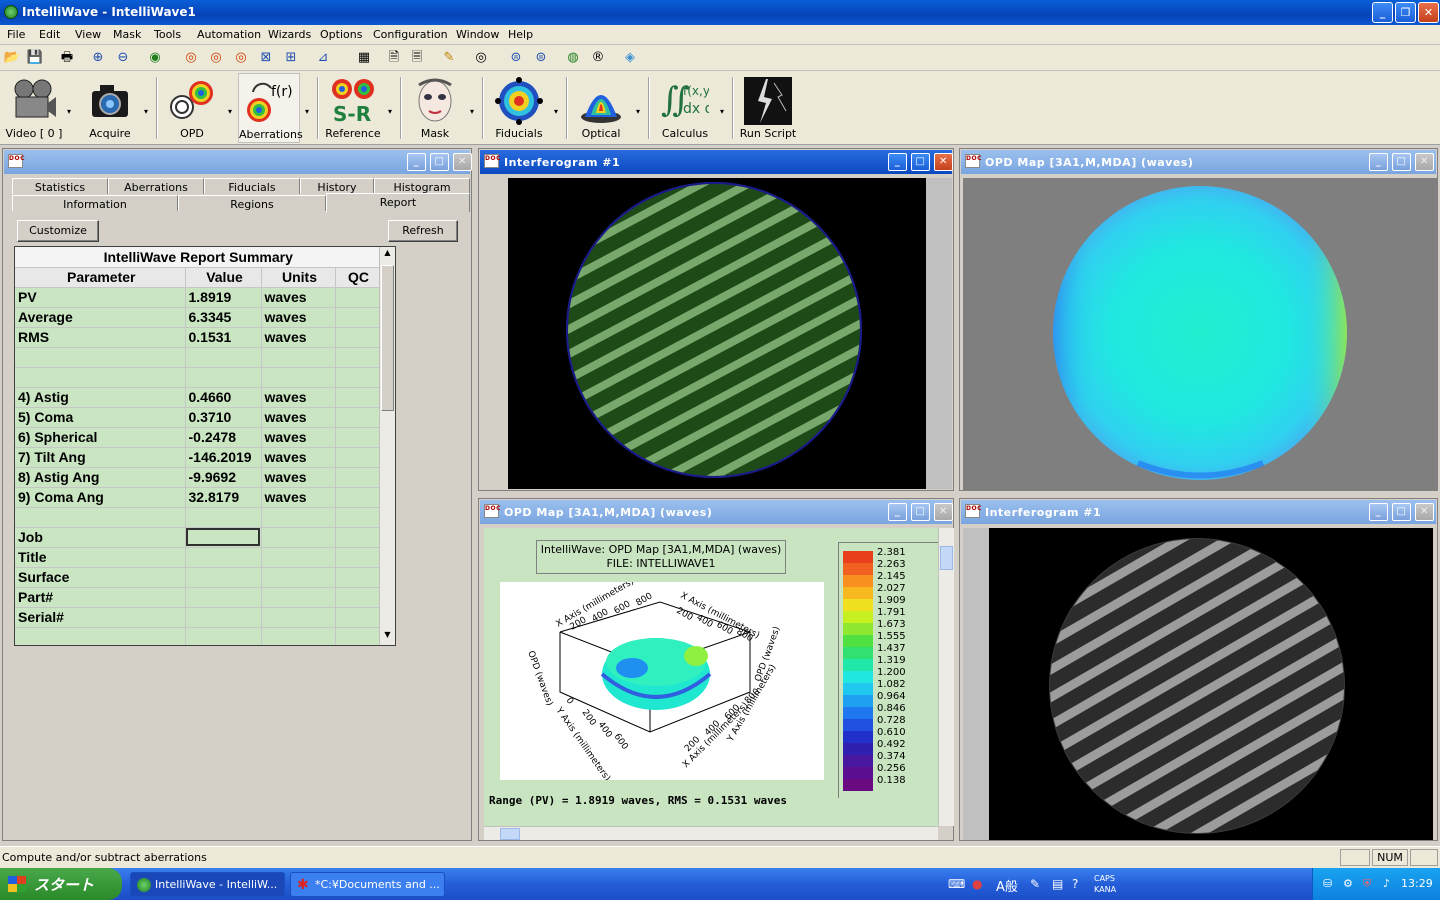 This screenshot has height=900, width=1440. I want to click on opd-3d-hscroll-thumb, so click(510, 834).